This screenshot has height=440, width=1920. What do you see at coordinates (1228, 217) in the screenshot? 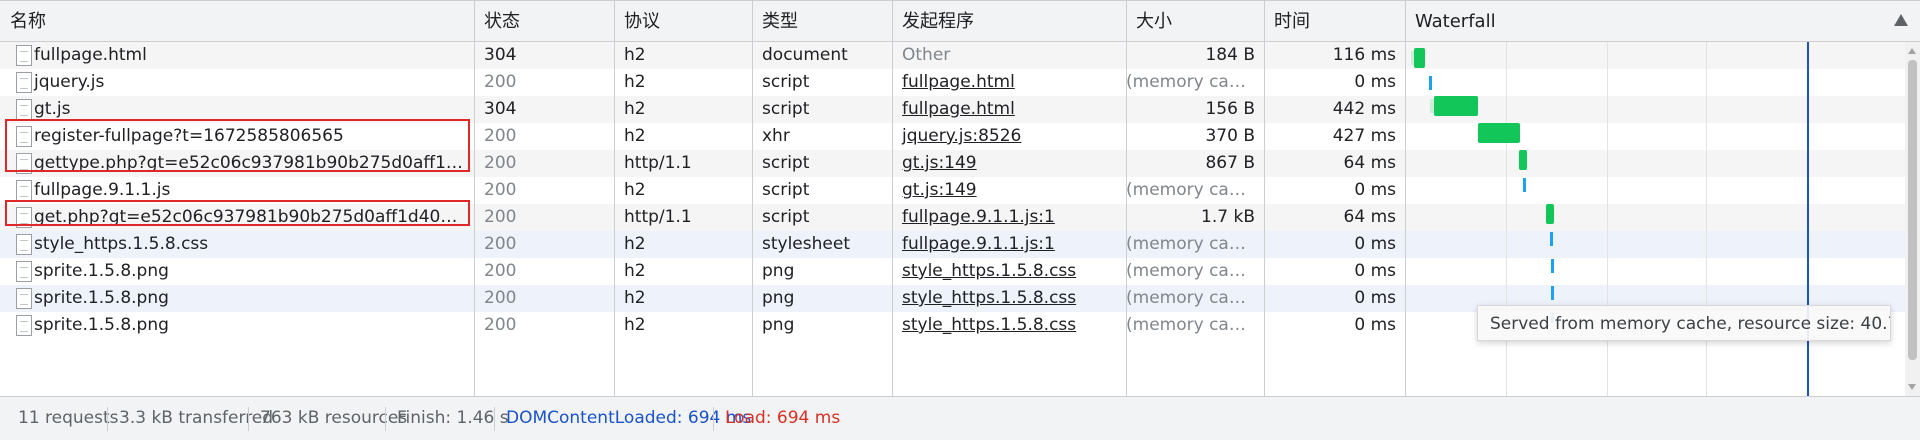
I see `cell-size: 1.7 kB` at bounding box center [1228, 217].